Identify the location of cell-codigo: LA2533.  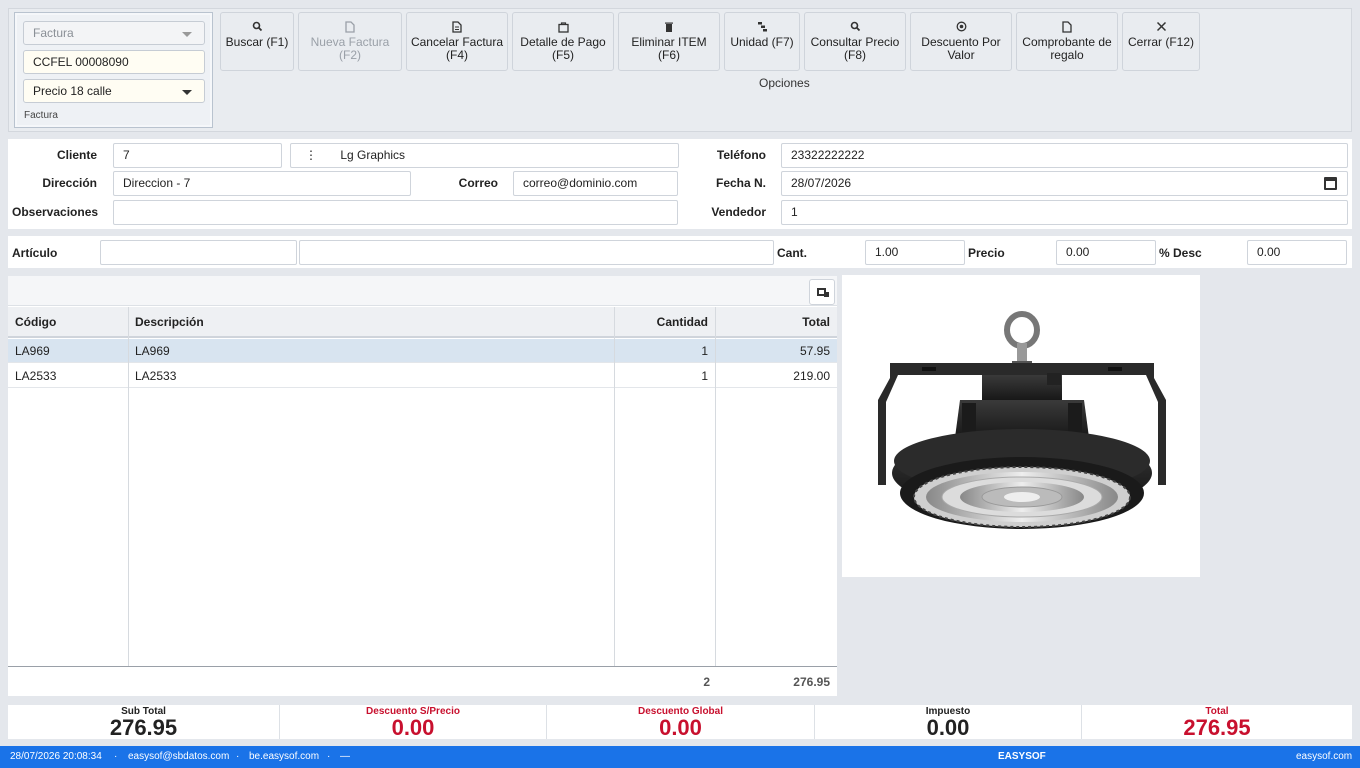
(36, 376).